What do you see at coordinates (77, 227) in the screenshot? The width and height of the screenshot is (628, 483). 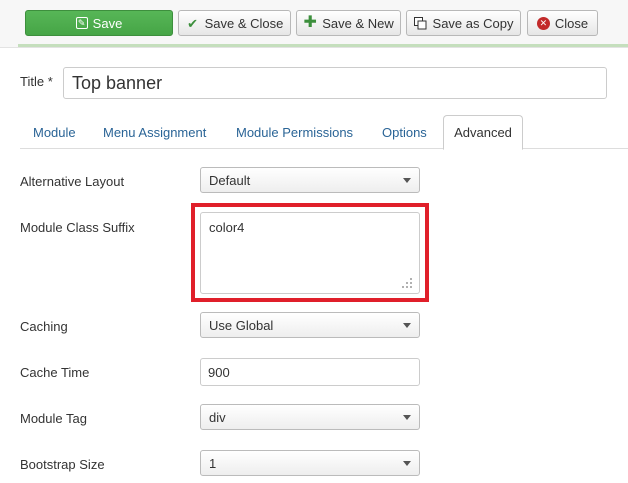 I see `module-class-suffix-label: Module Class Suffix` at bounding box center [77, 227].